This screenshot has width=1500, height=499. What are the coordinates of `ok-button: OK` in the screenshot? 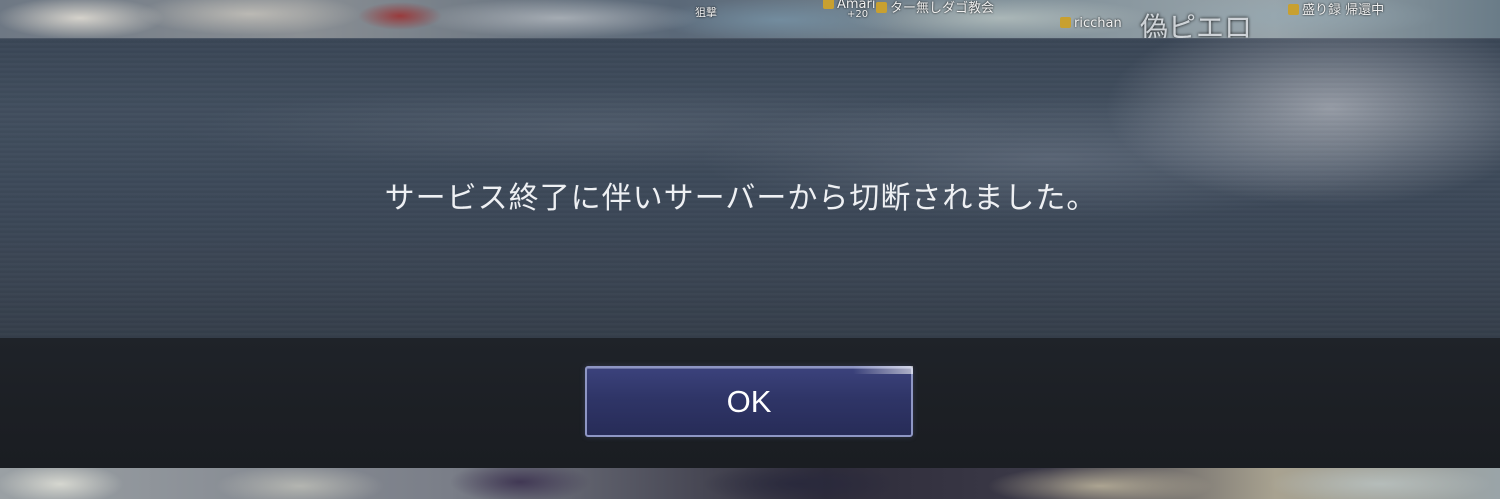 It's located at (749, 401).